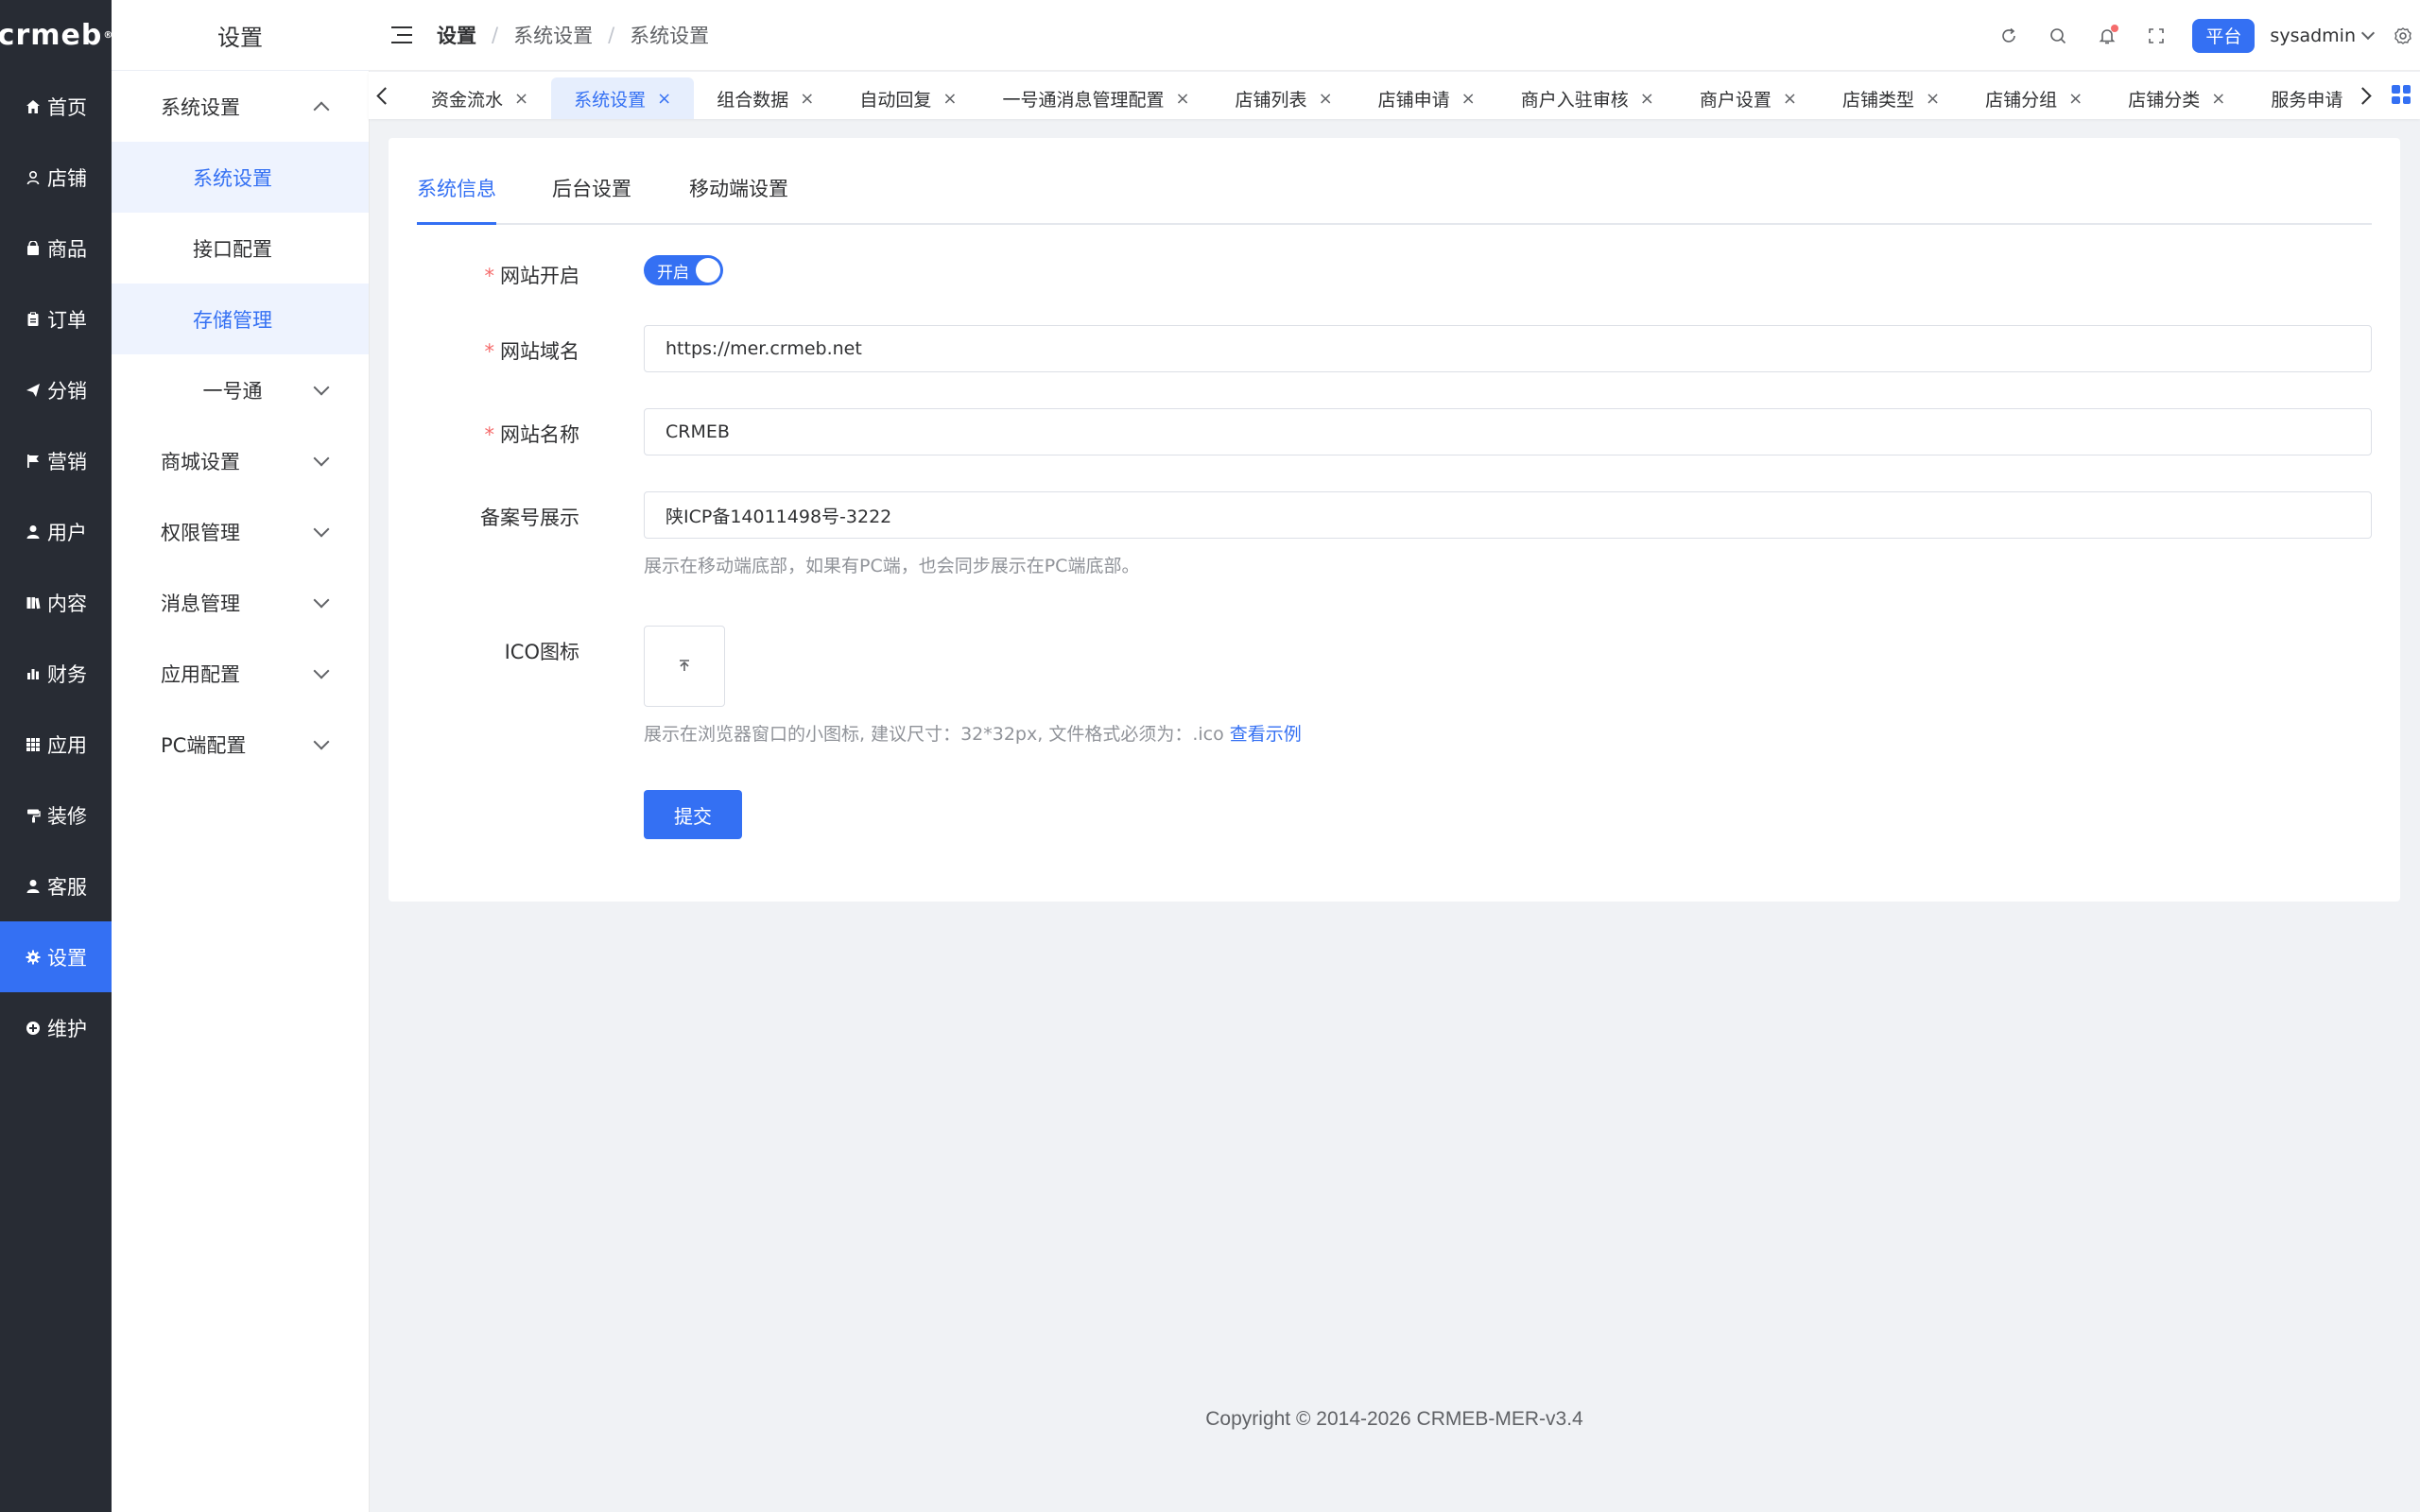 The image size is (2420, 1512). Describe the element at coordinates (456, 35) in the screenshot. I see `breadcrumb-item: 设置` at that location.